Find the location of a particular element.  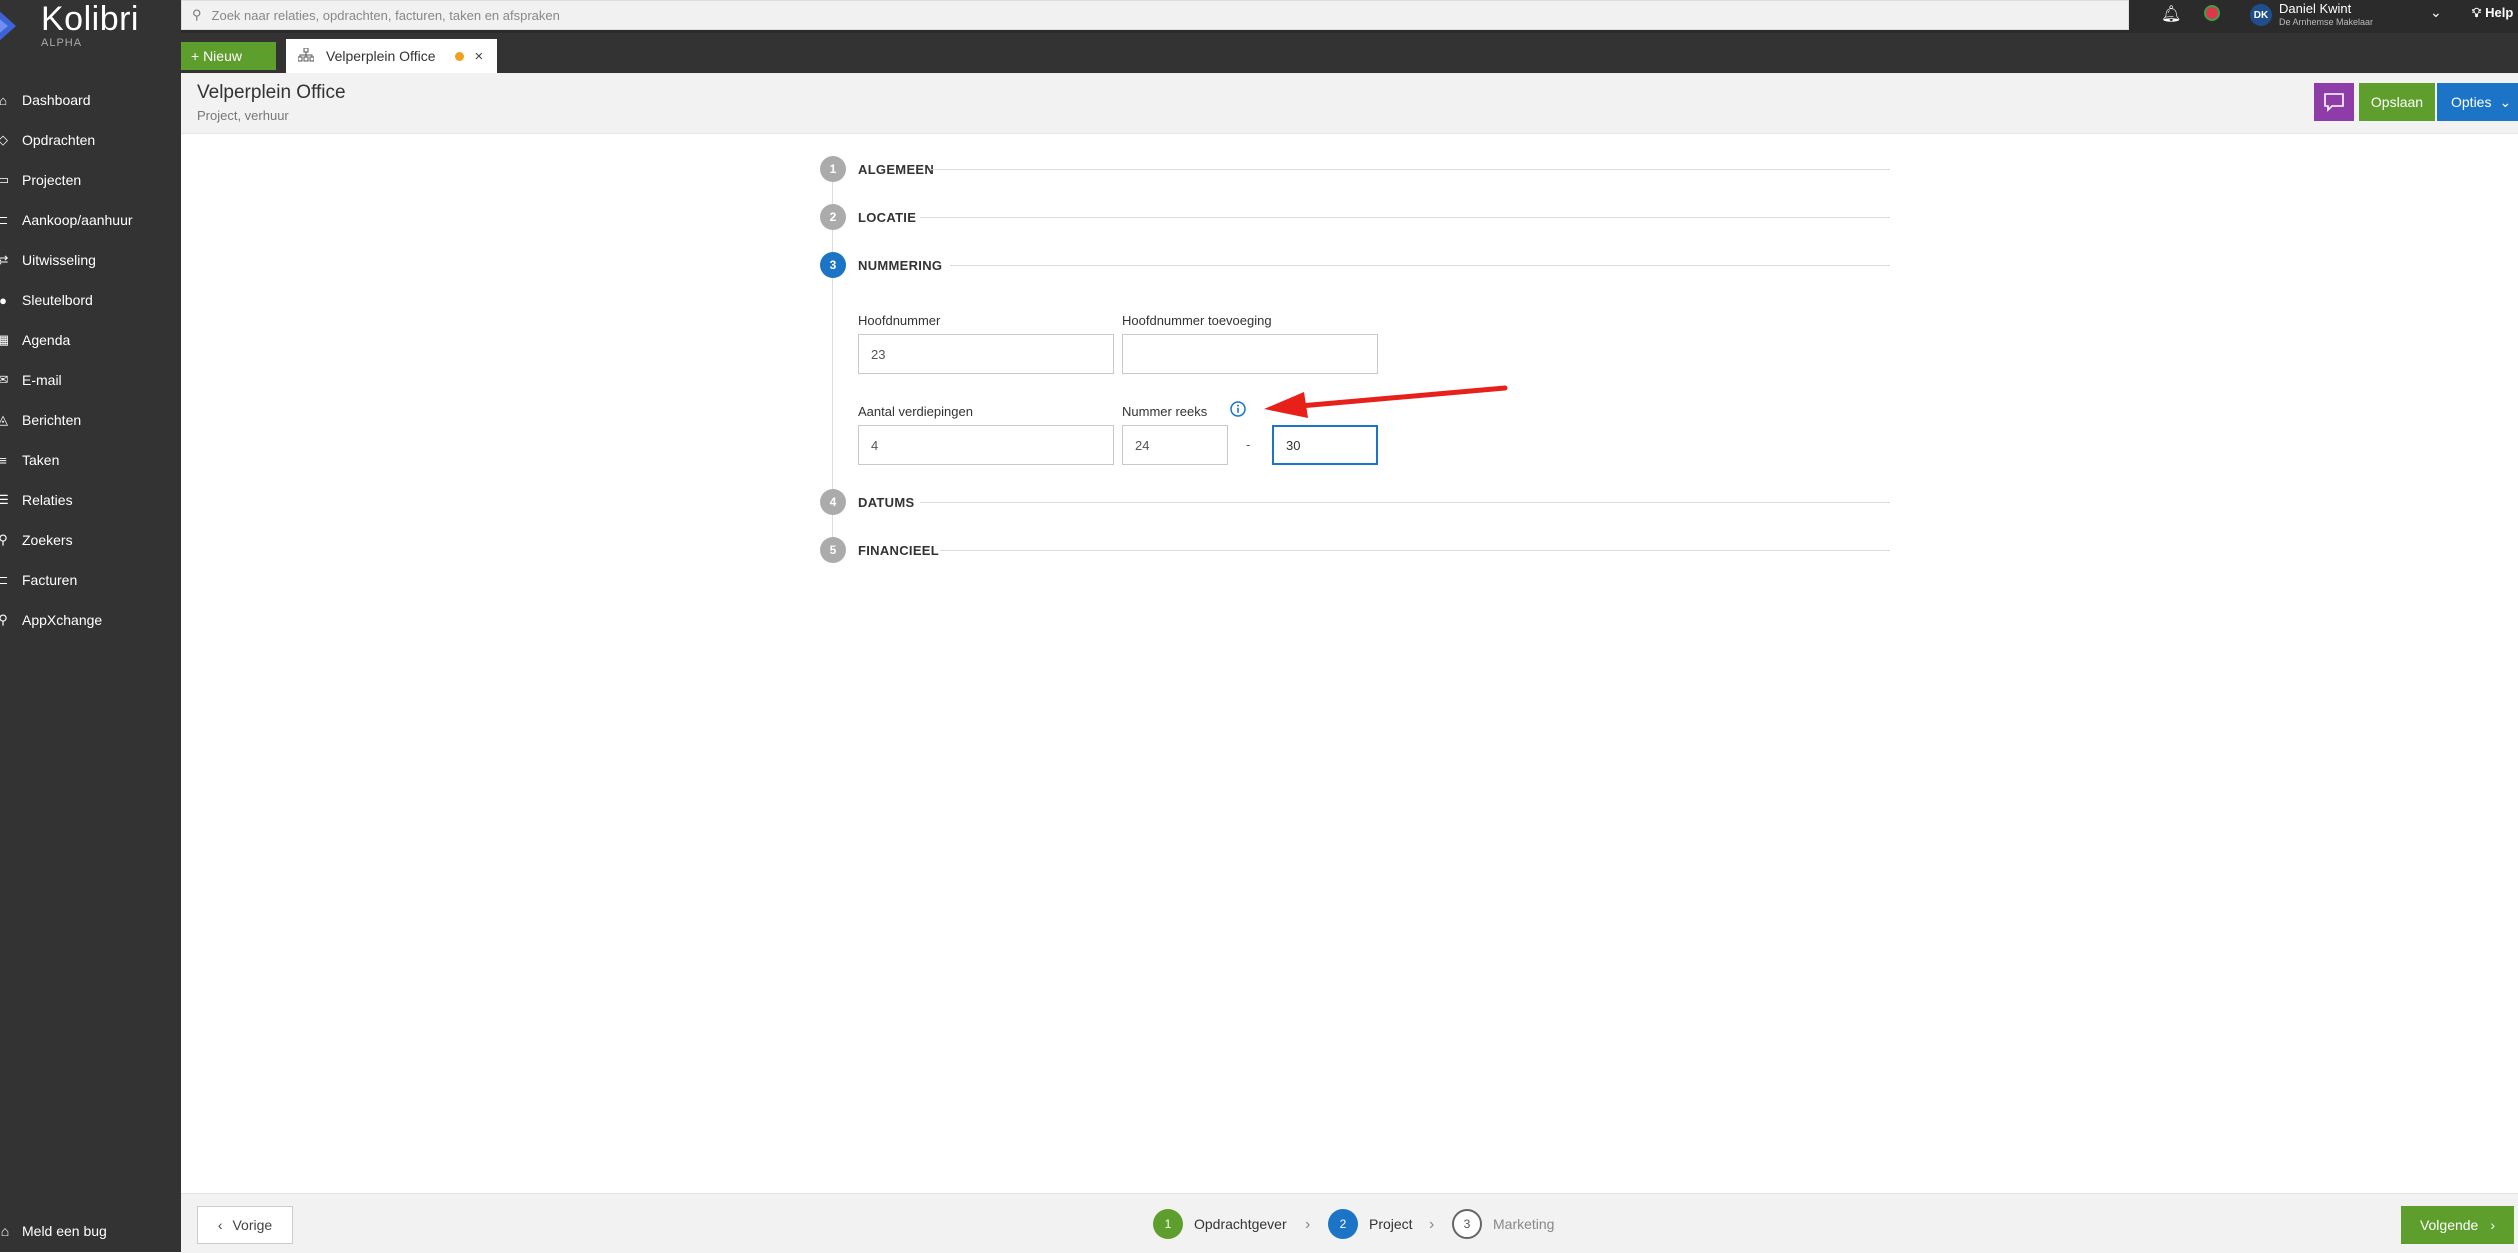

sidebar-item-label: Berichten is located at coordinates (52, 420).